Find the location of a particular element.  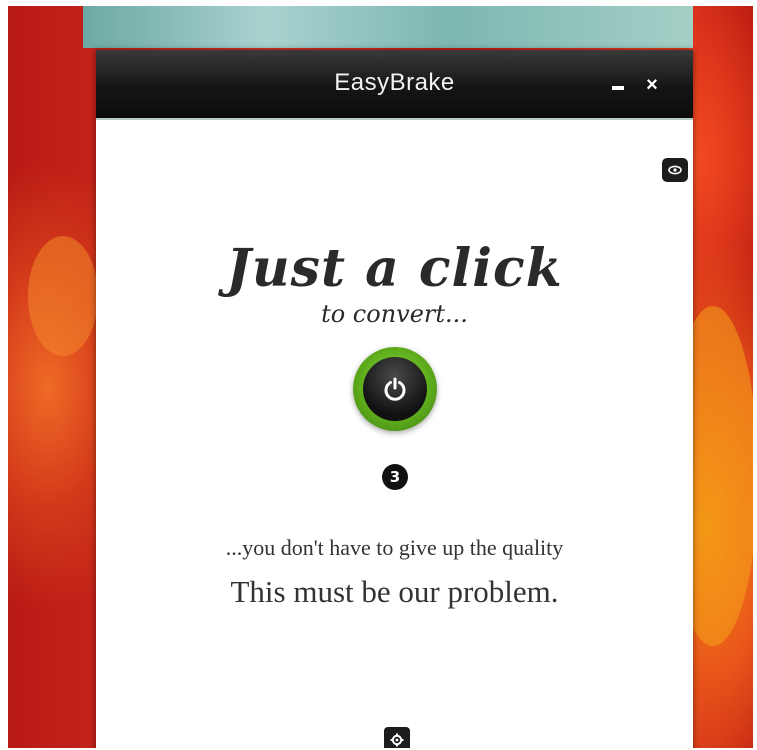

flower-decoration is located at coordinates (63, 296).